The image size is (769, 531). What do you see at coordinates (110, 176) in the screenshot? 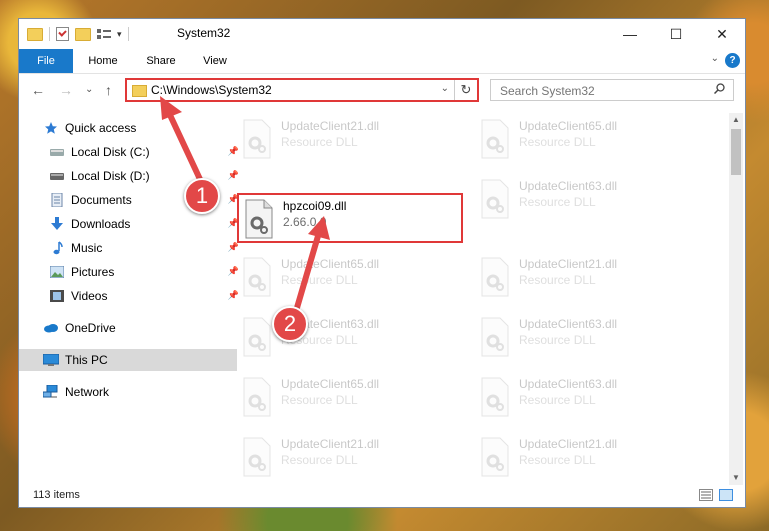
I see `sidebar-item-label: Local Disk (D:)` at bounding box center [110, 176].